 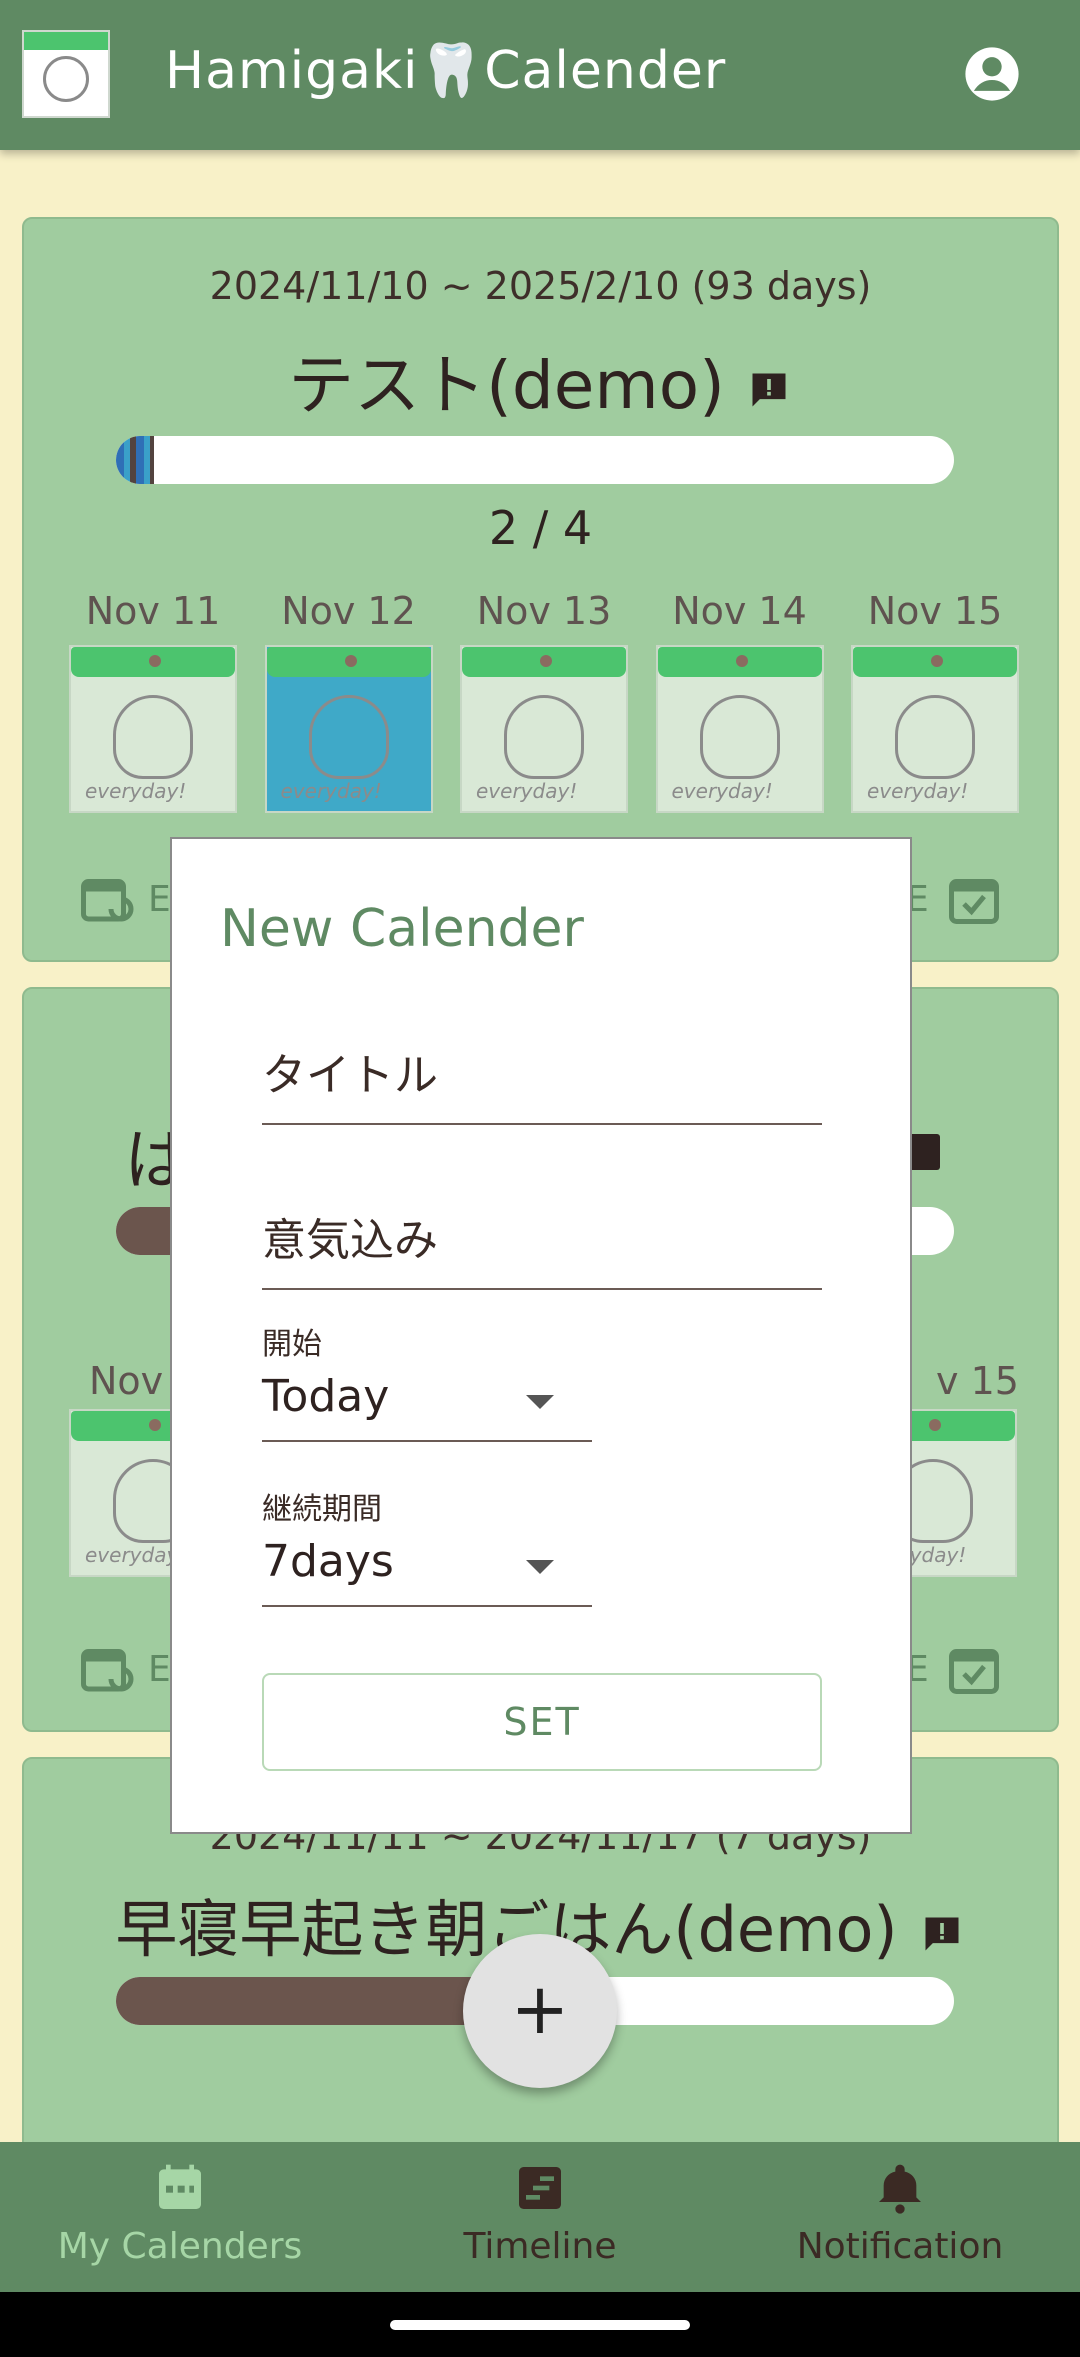 What do you see at coordinates (739, 611) in the screenshot?
I see `day-label: Nov 14` at bounding box center [739, 611].